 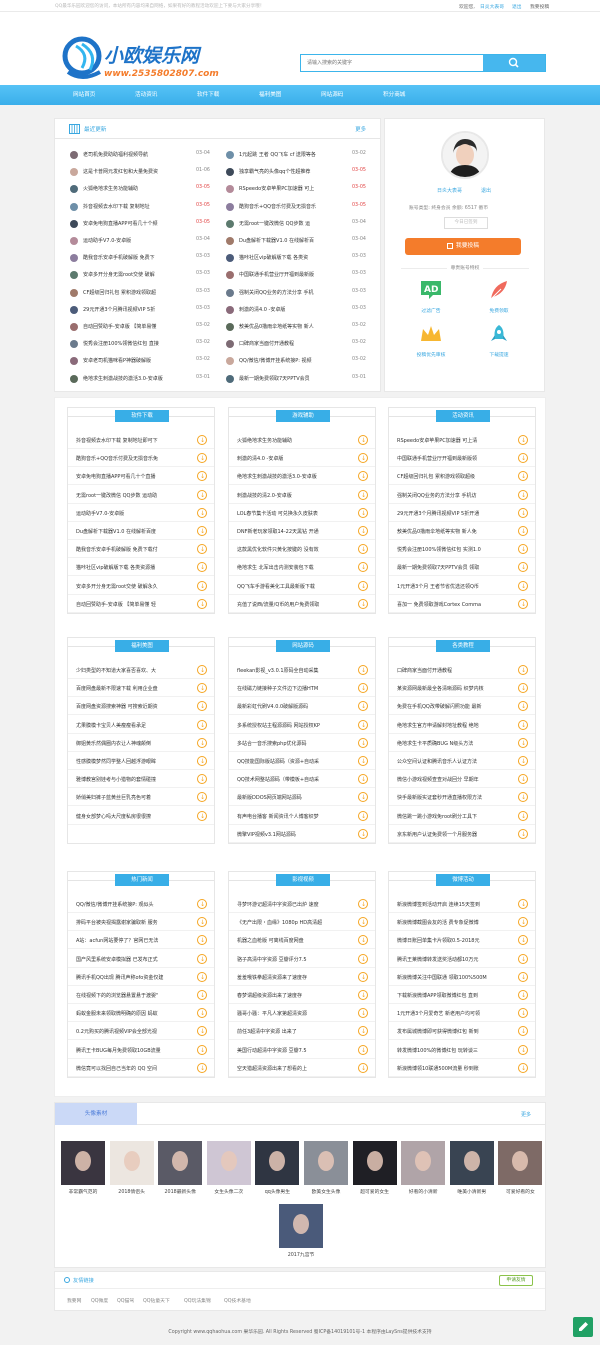 I want to click on avatar-thumb: 可爱好看的女, so click(x=520, y=1169).